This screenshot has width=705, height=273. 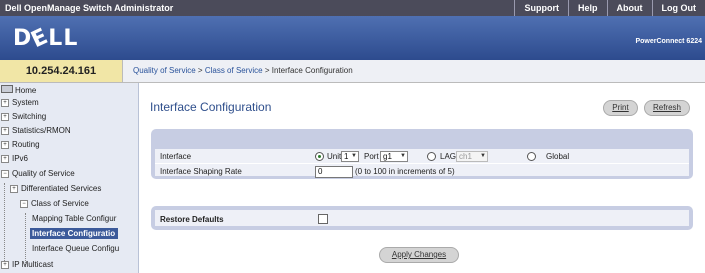 I want to click on home-icon, so click(x=7, y=89).